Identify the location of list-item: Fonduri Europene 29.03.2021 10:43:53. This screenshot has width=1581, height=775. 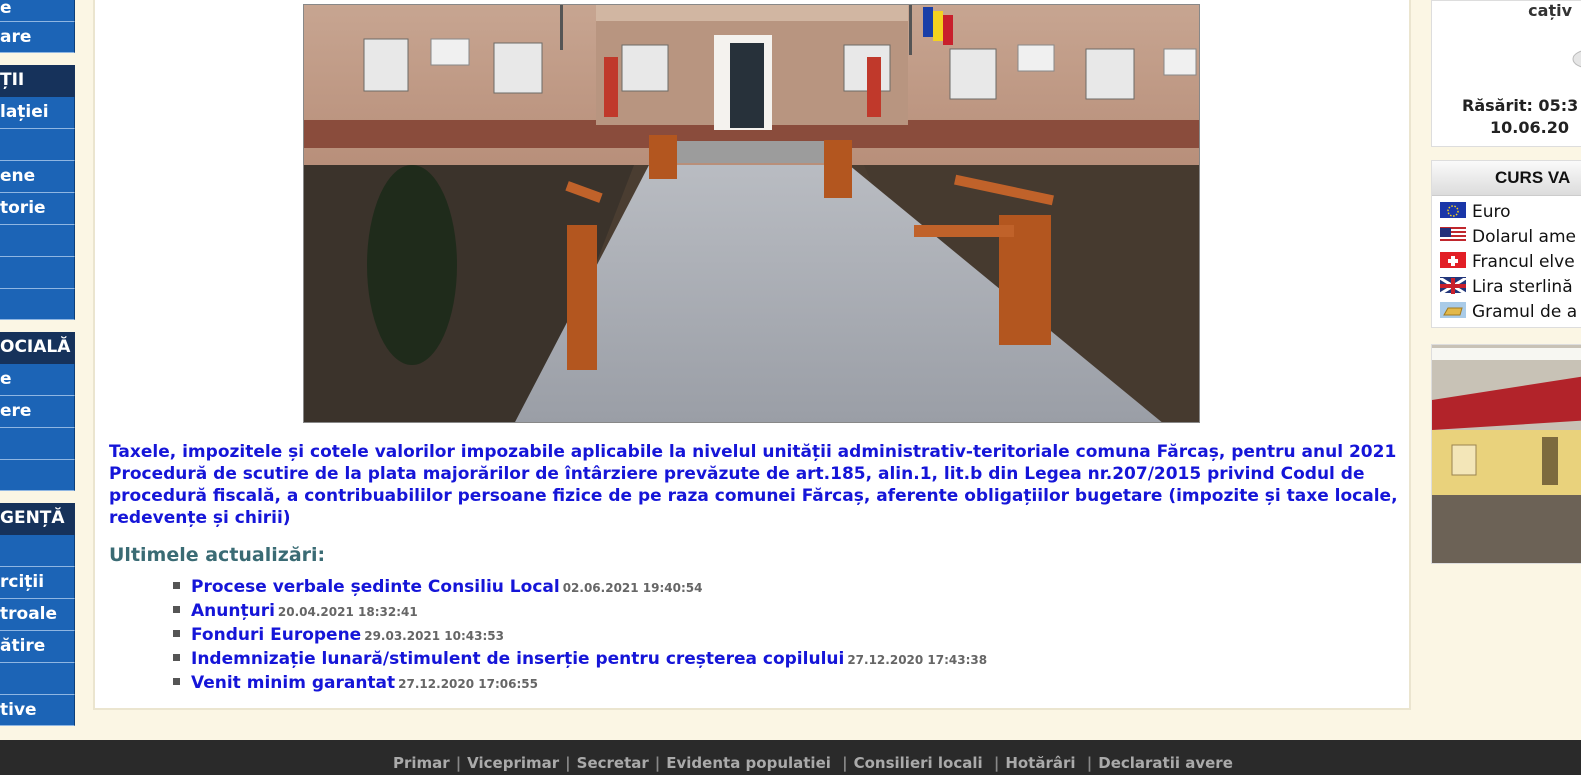
(580, 635).